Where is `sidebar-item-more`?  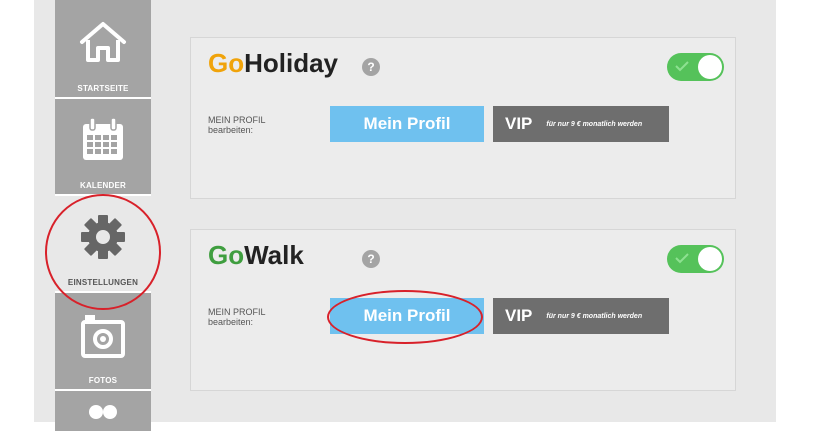 sidebar-item-more is located at coordinates (103, 411).